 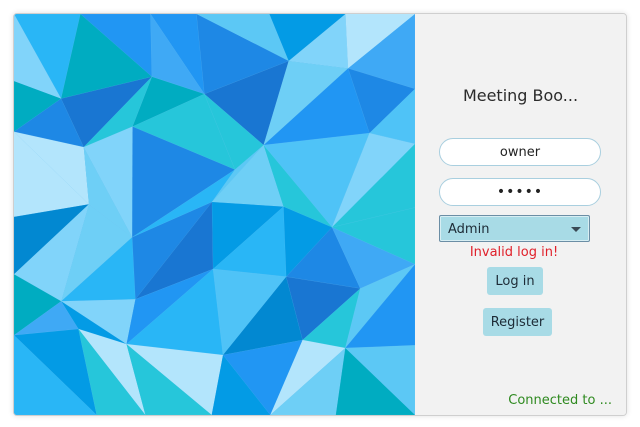 I want to click on error-message: Invalid log in!, so click(x=514, y=252).